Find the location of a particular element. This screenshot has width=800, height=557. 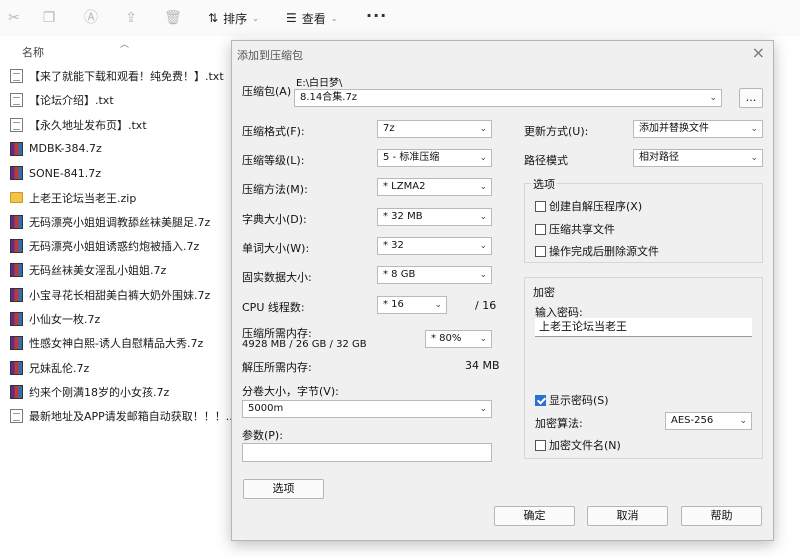

view-label: 查看 is located at coordinates (313, 18).